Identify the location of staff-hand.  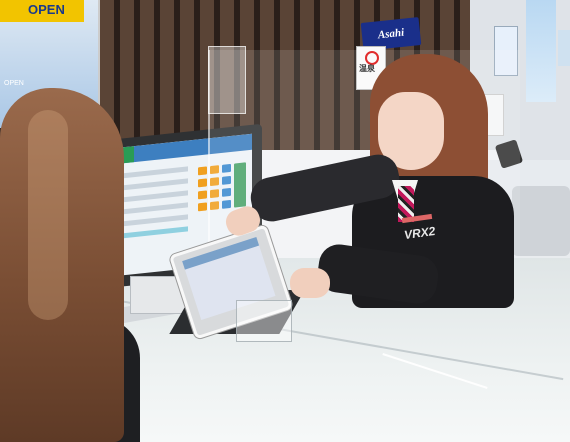
(310, 283).